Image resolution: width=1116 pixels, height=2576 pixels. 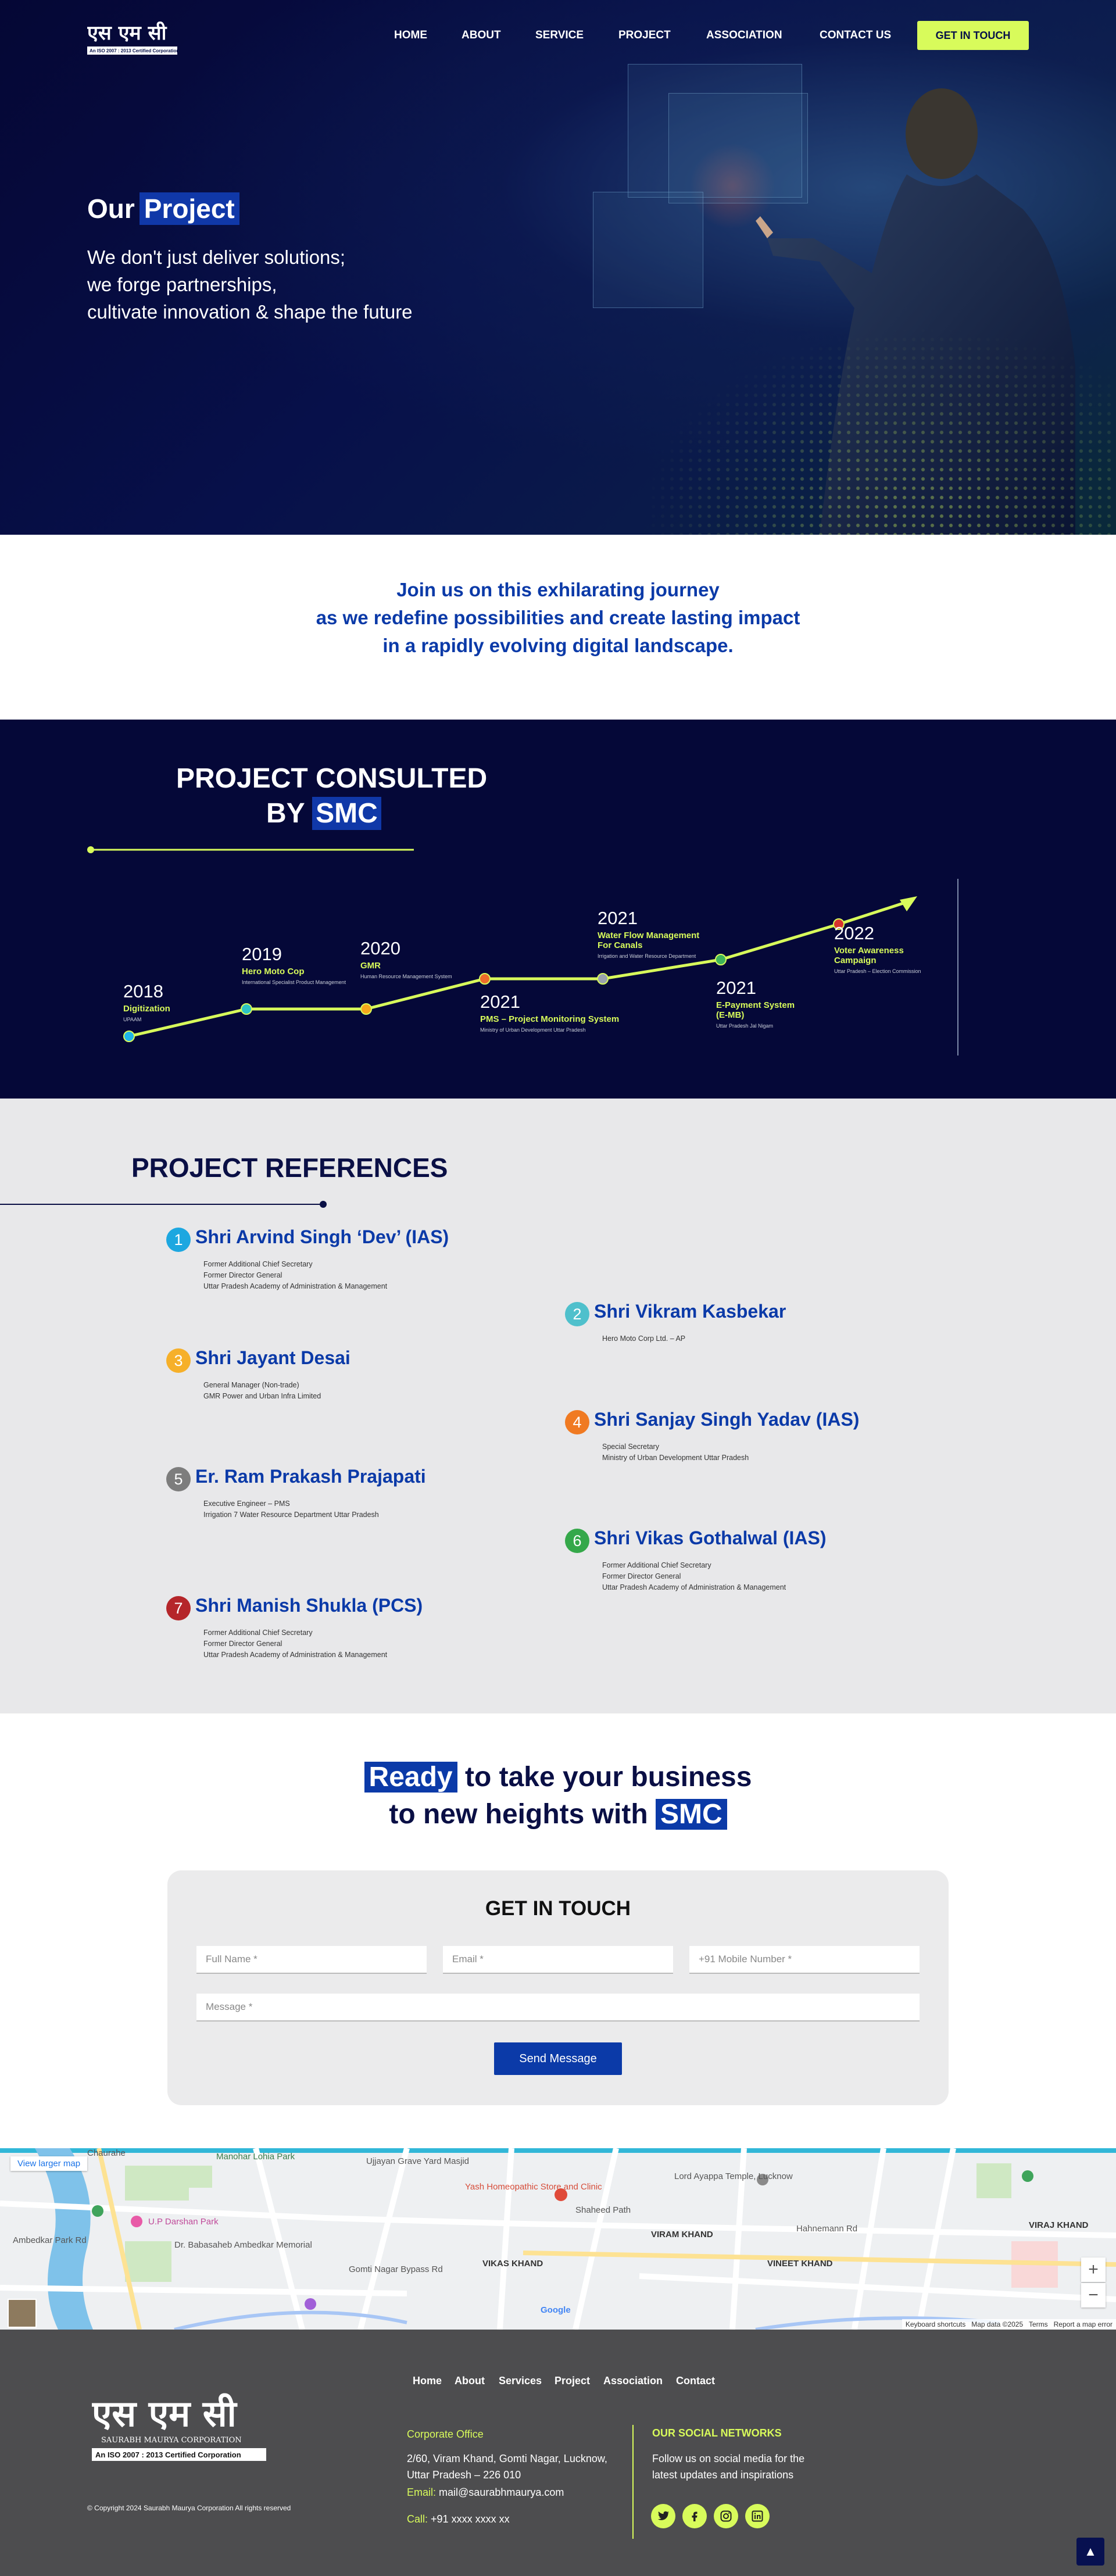 What do you see at coordinates (973, 35) in the screenshot?
I see `get-in-touch-button: GET IN TOUCH` at bounding box center [973, 35].